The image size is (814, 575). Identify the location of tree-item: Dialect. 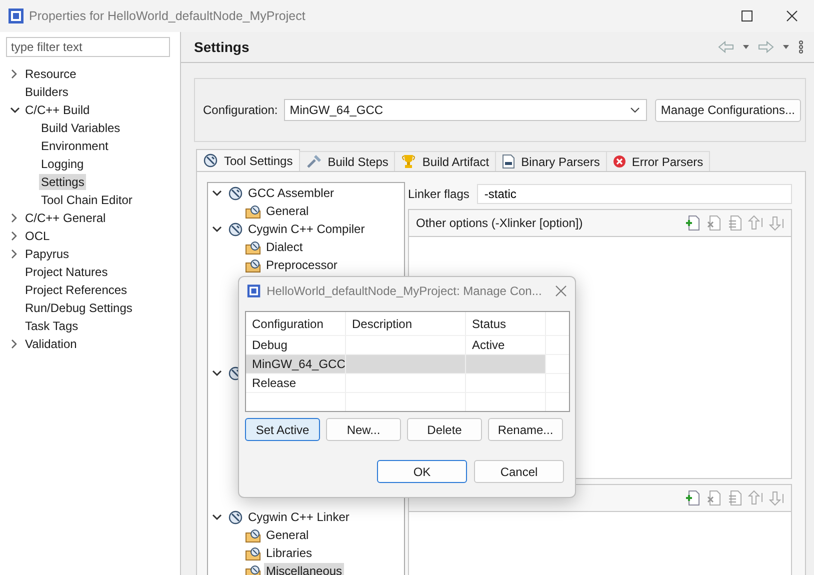
(284, 247).